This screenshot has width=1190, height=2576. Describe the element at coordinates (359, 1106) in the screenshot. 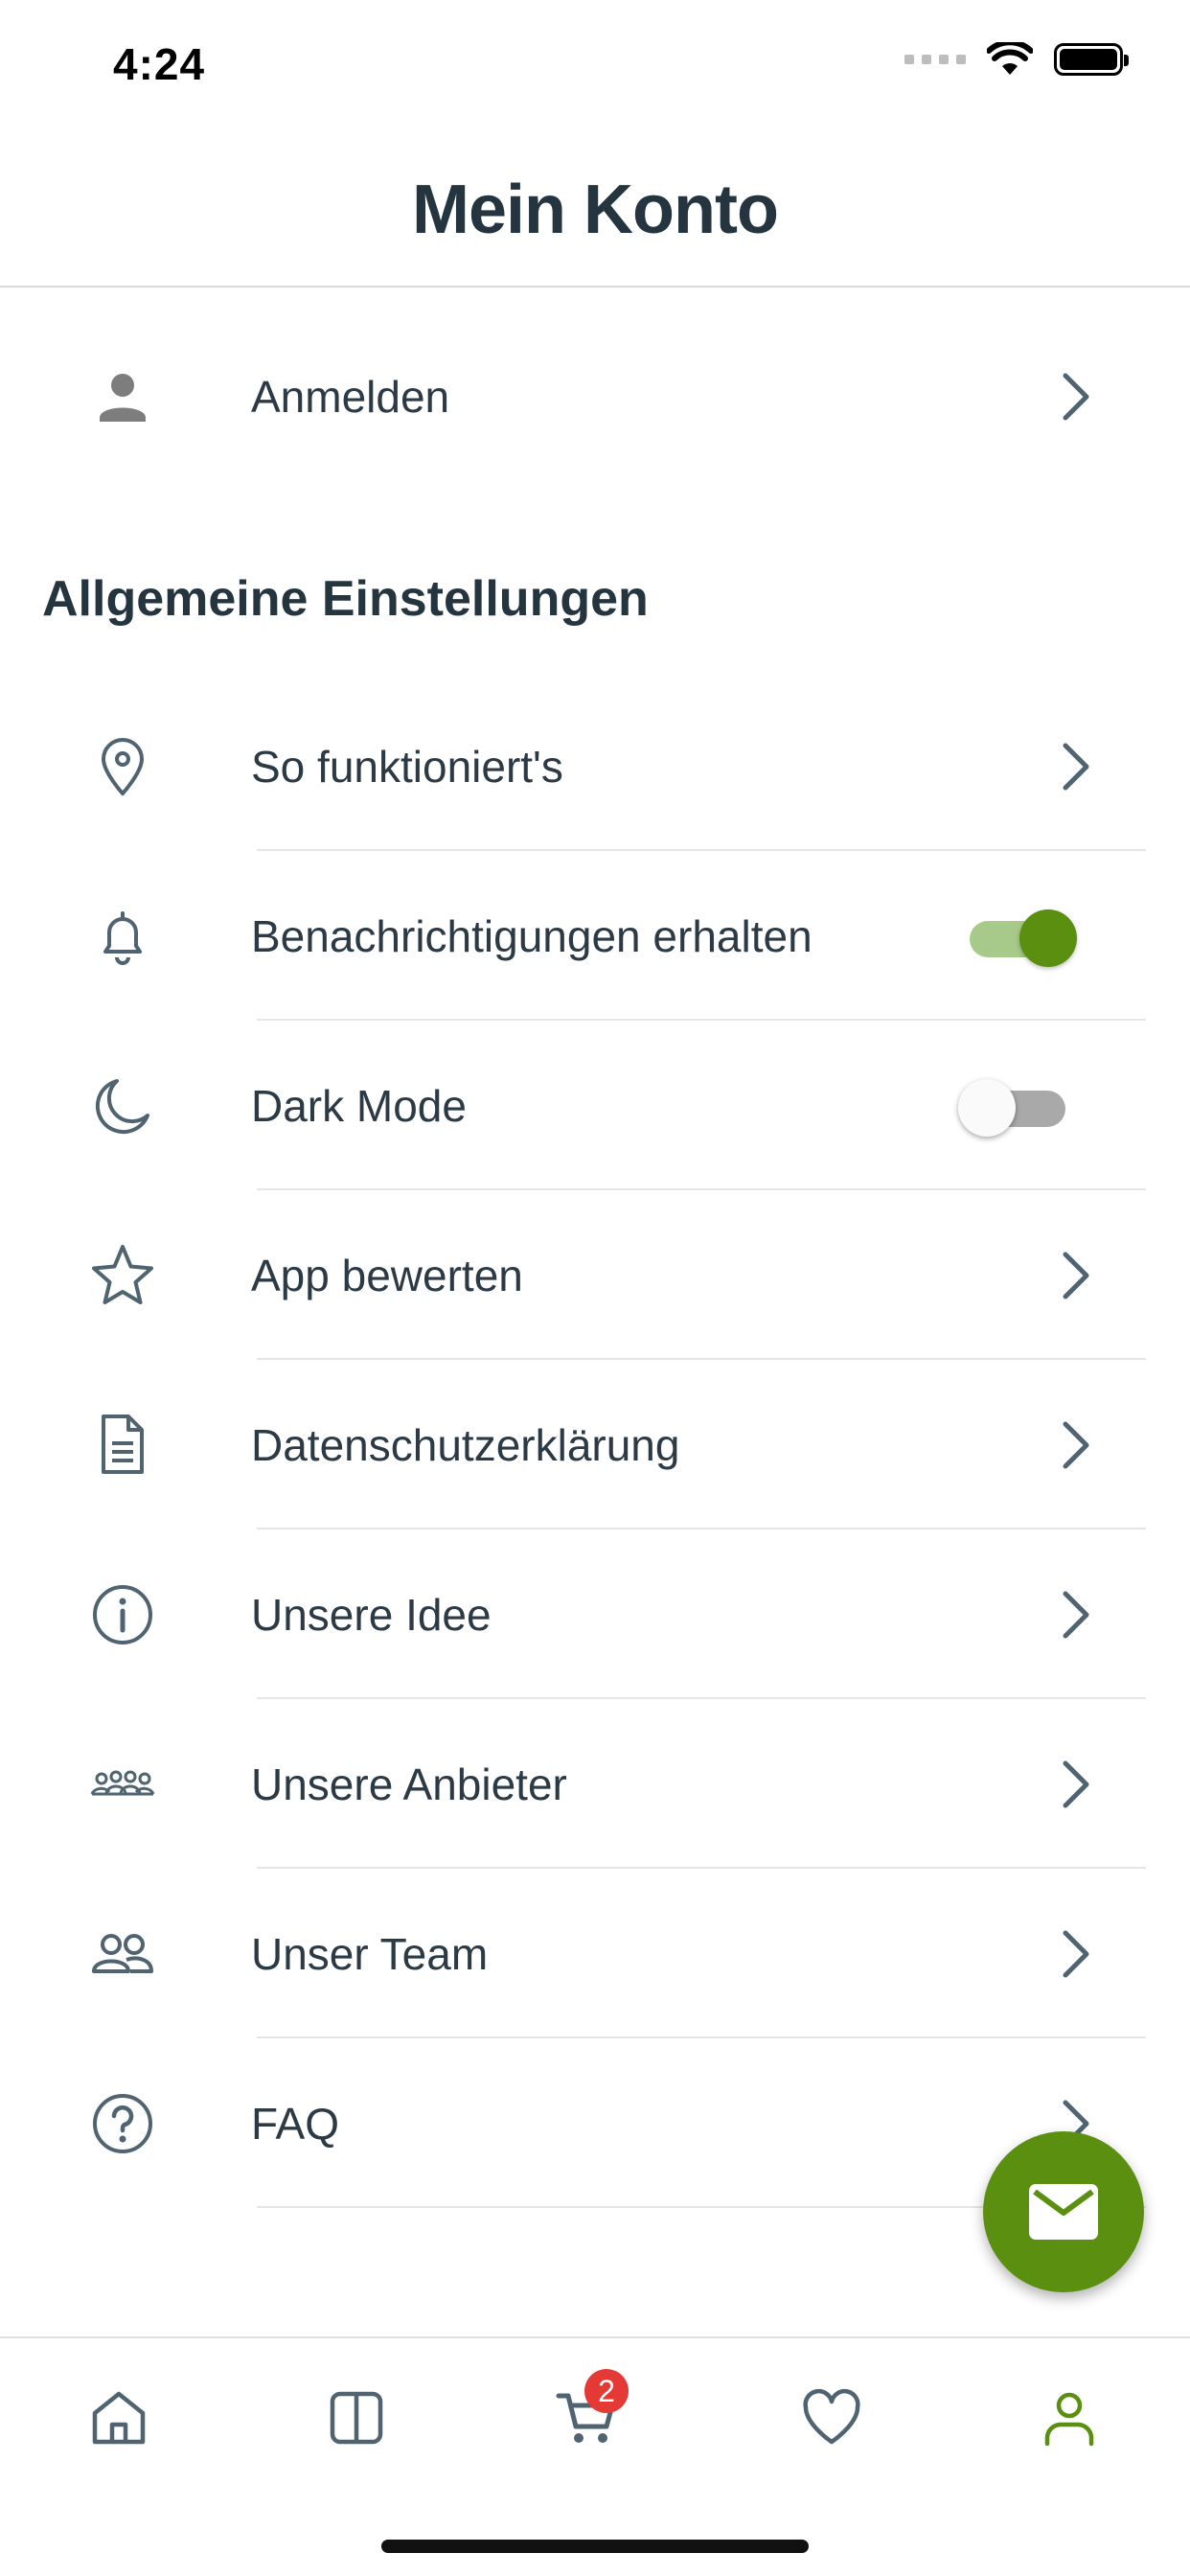

I see `settings-item-label: Dark Mode` at that location.